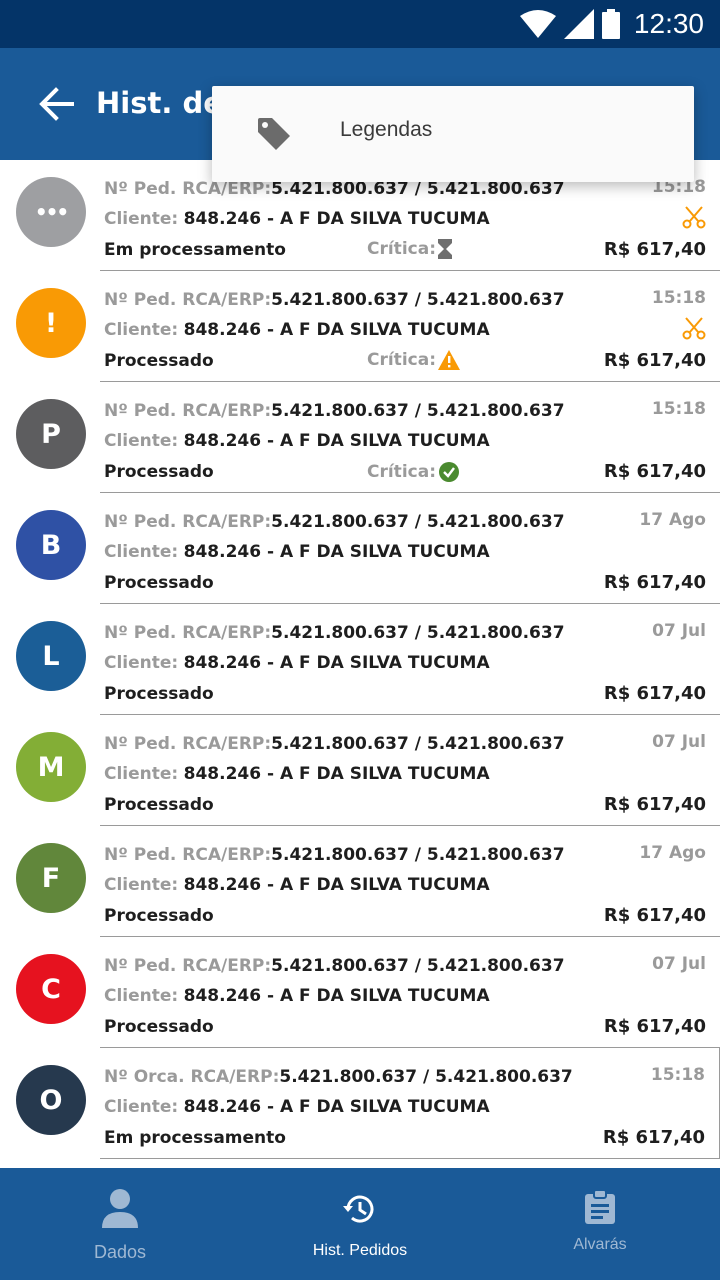 The width and height of the screenshot is (720, 1280). I want to click on check-circle-icon, so click(449, 472).